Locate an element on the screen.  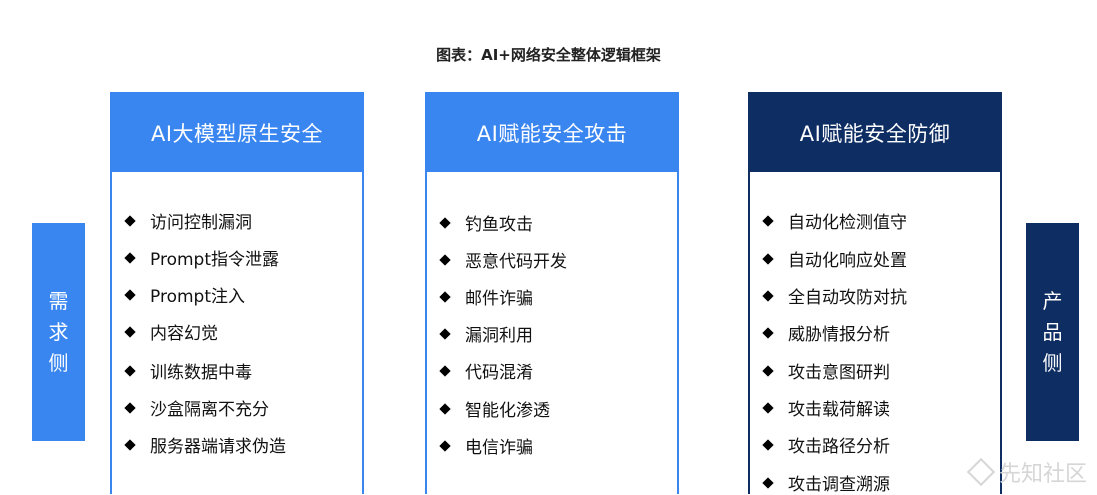
demand-side-label: 需 求 侧 is located at coordinates (58, 332).